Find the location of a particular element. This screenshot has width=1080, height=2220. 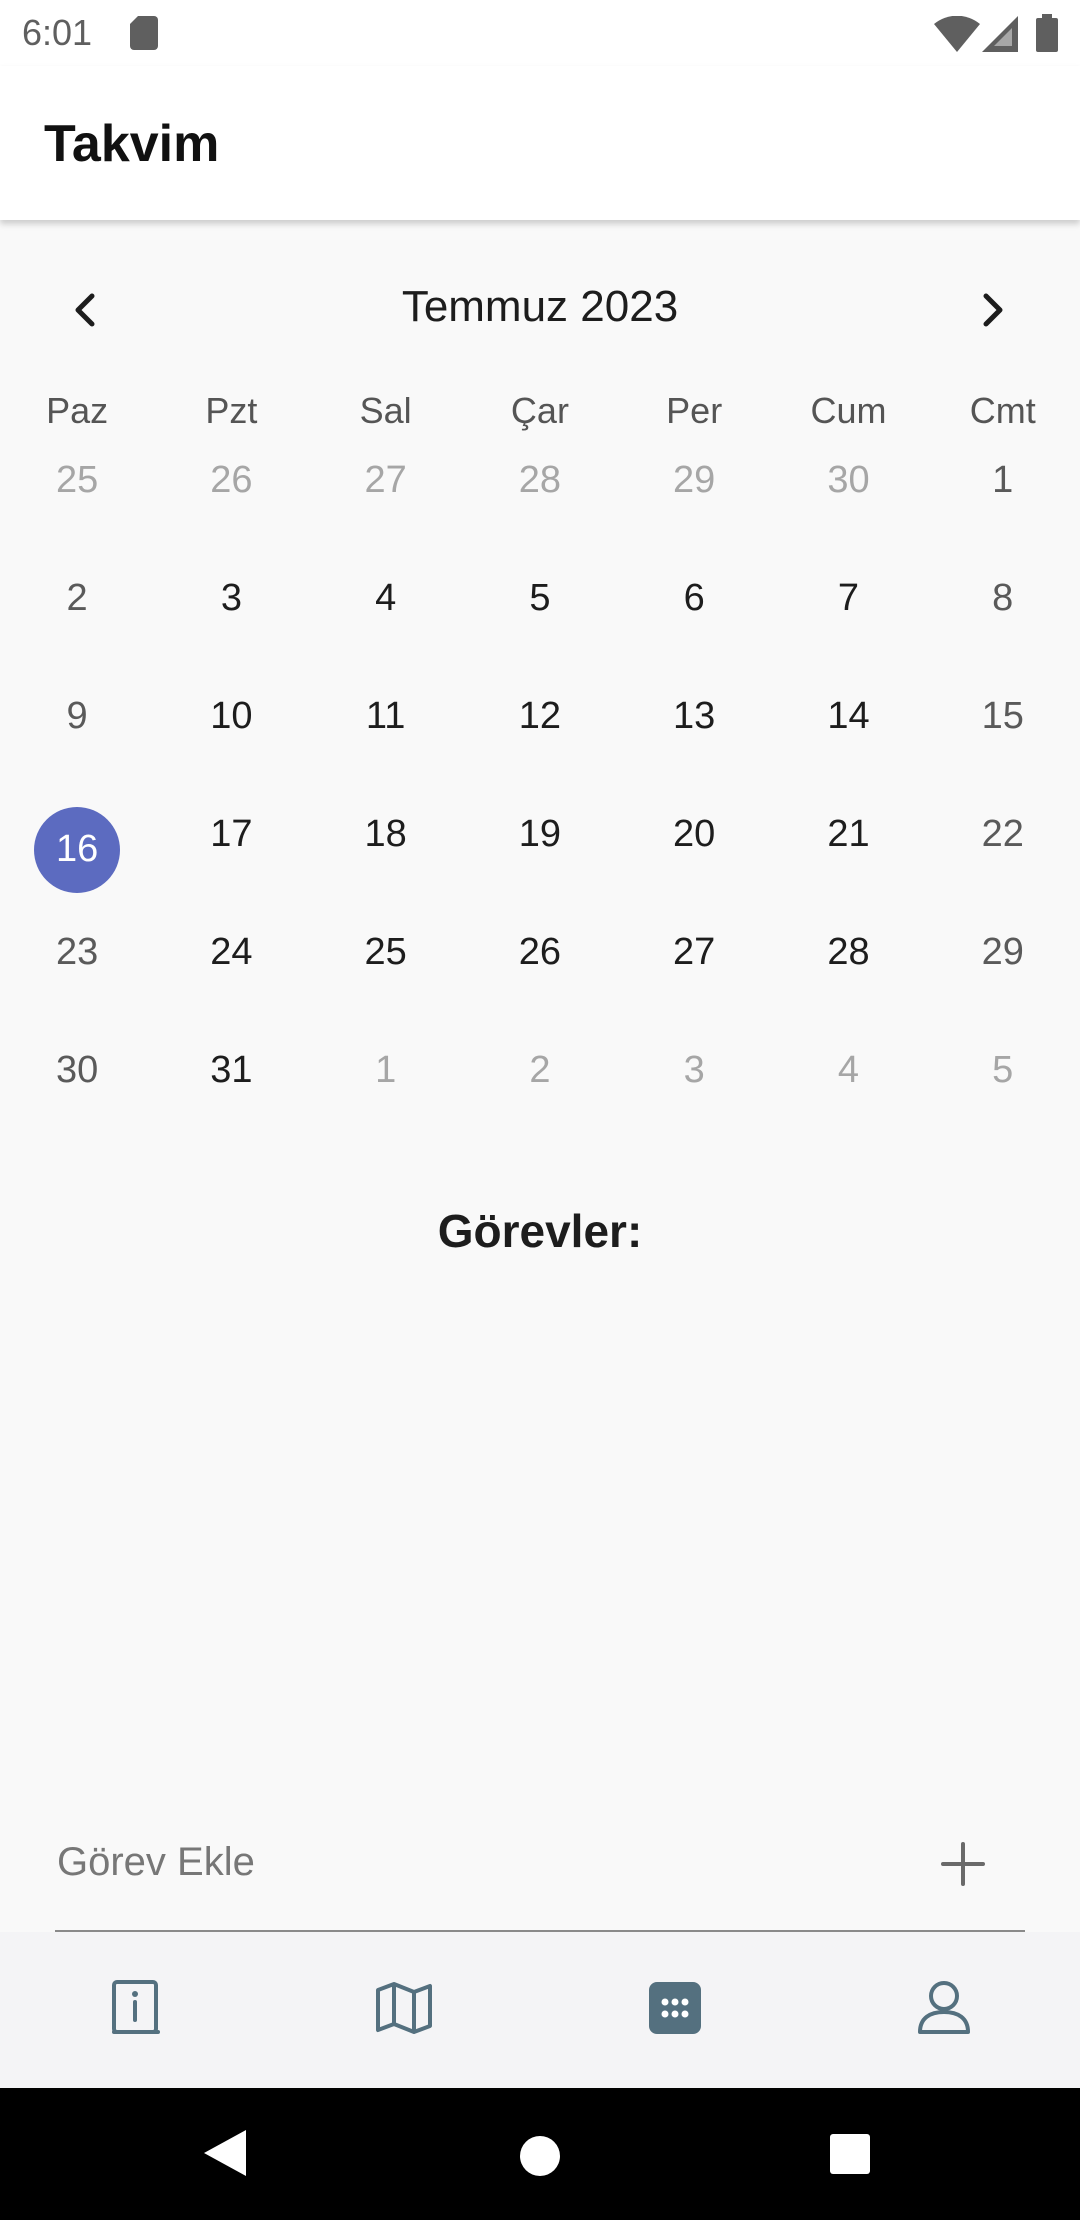

status-bar: 6:01 is located at coordinates (540, 33).